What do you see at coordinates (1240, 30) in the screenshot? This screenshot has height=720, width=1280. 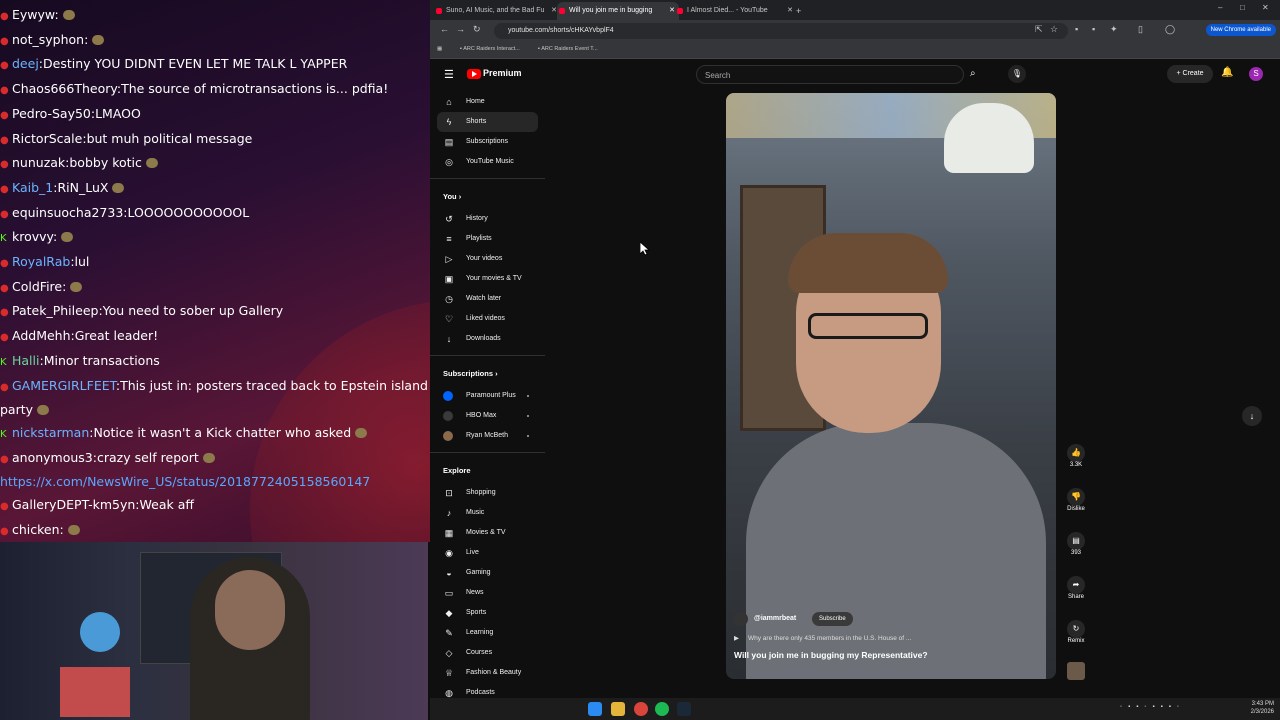 I see `update-chrome-button: New Chrome available` at bounding box center [1240, 30].